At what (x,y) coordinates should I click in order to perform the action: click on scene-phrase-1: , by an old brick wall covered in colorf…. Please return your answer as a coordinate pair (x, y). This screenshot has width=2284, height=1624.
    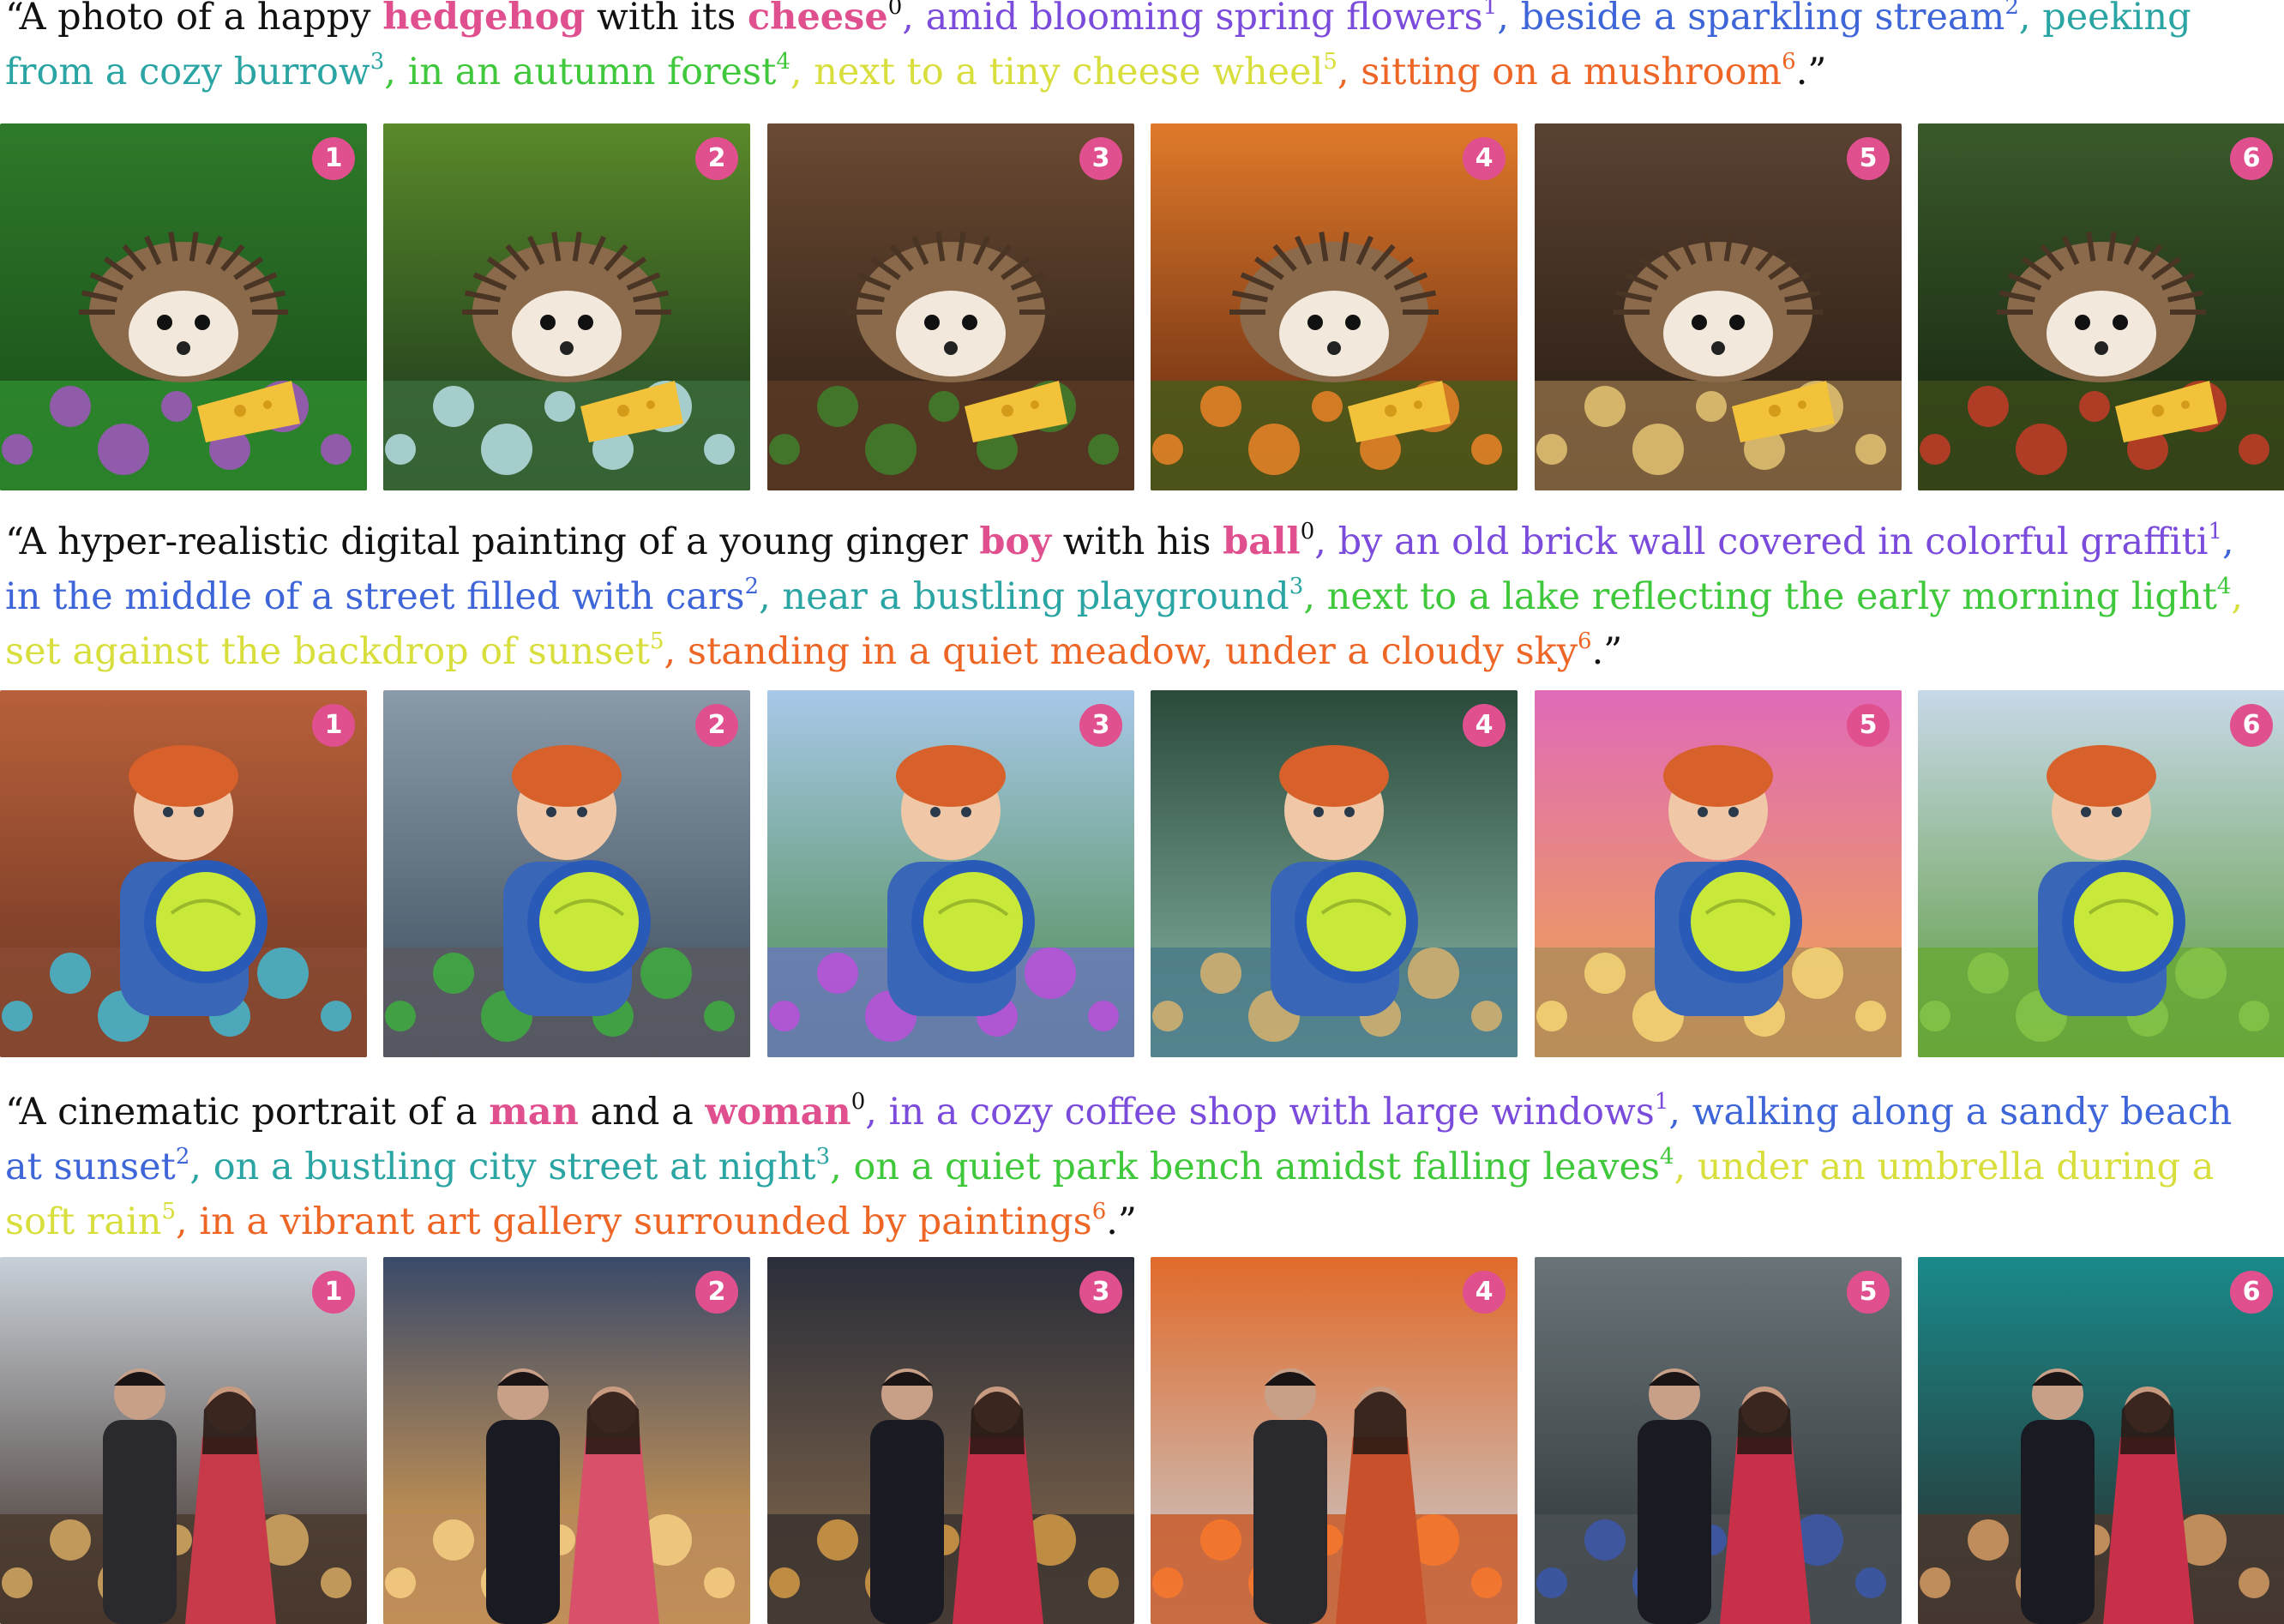
    Looking at the image, I should click on (1769, 541).